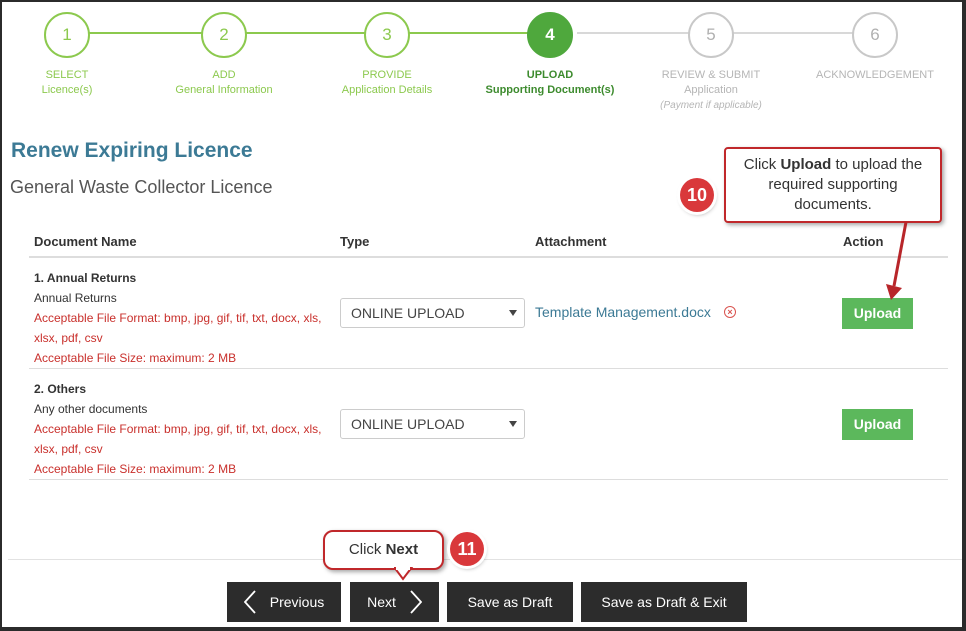 The image size is (966, 631). Describe the element at coordinates (85, 241) in the screenshot. I see `header-document-name: Document Name` at that location.